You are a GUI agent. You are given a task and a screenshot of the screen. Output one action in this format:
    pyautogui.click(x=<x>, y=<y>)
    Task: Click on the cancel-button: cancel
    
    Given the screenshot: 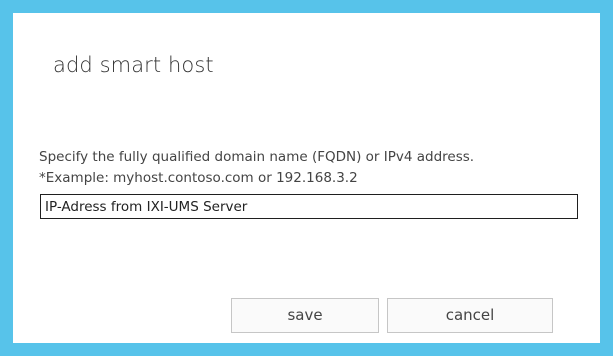 What is the action you would take?
    pyautogui.click(x=470, y=315)
    